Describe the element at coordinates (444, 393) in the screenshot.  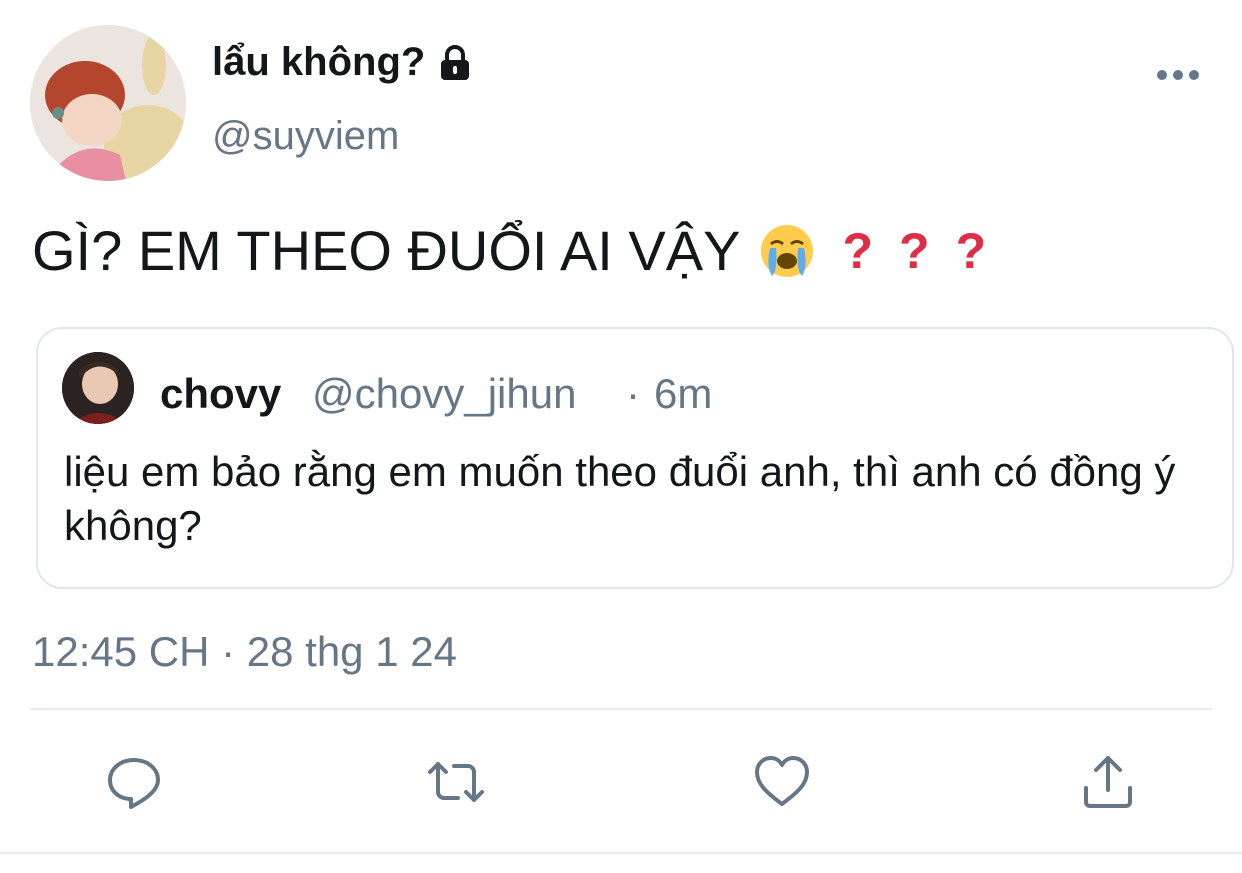
I see `quoted-author-handle: @chovy_jihun` at that location.